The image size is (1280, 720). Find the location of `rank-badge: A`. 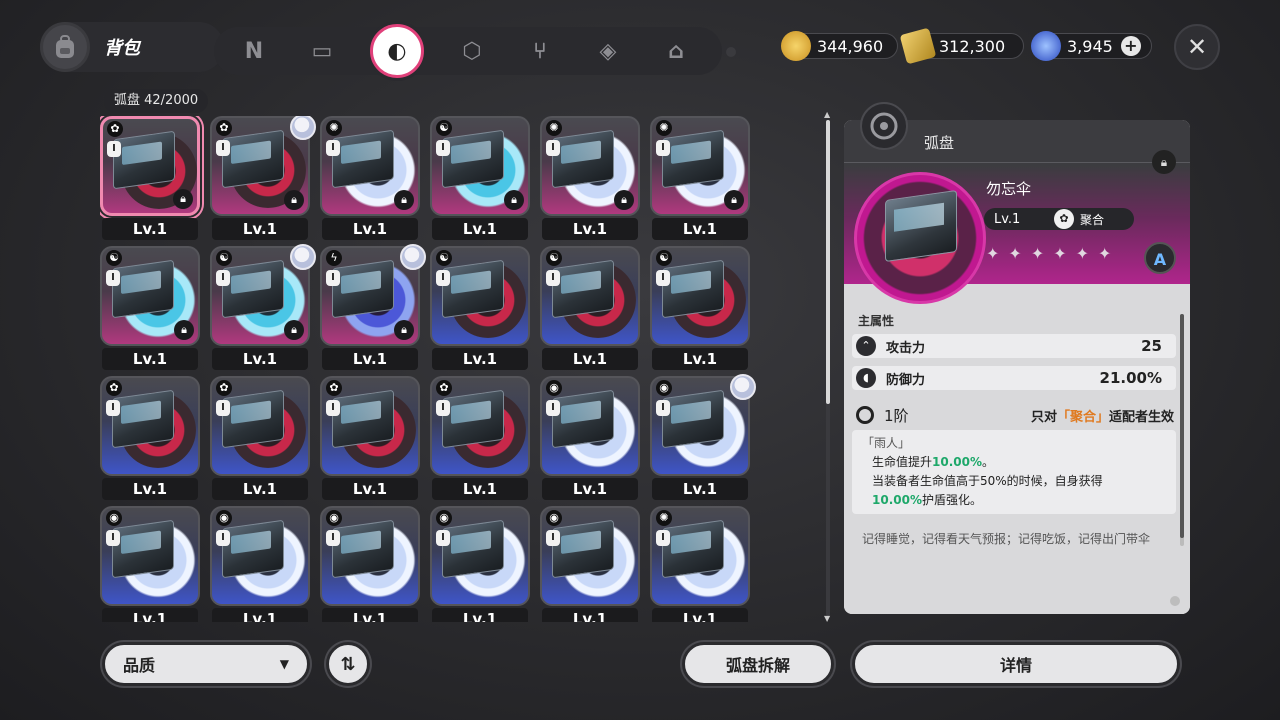

rank-badge: A is located at coordinates (1160, 258).